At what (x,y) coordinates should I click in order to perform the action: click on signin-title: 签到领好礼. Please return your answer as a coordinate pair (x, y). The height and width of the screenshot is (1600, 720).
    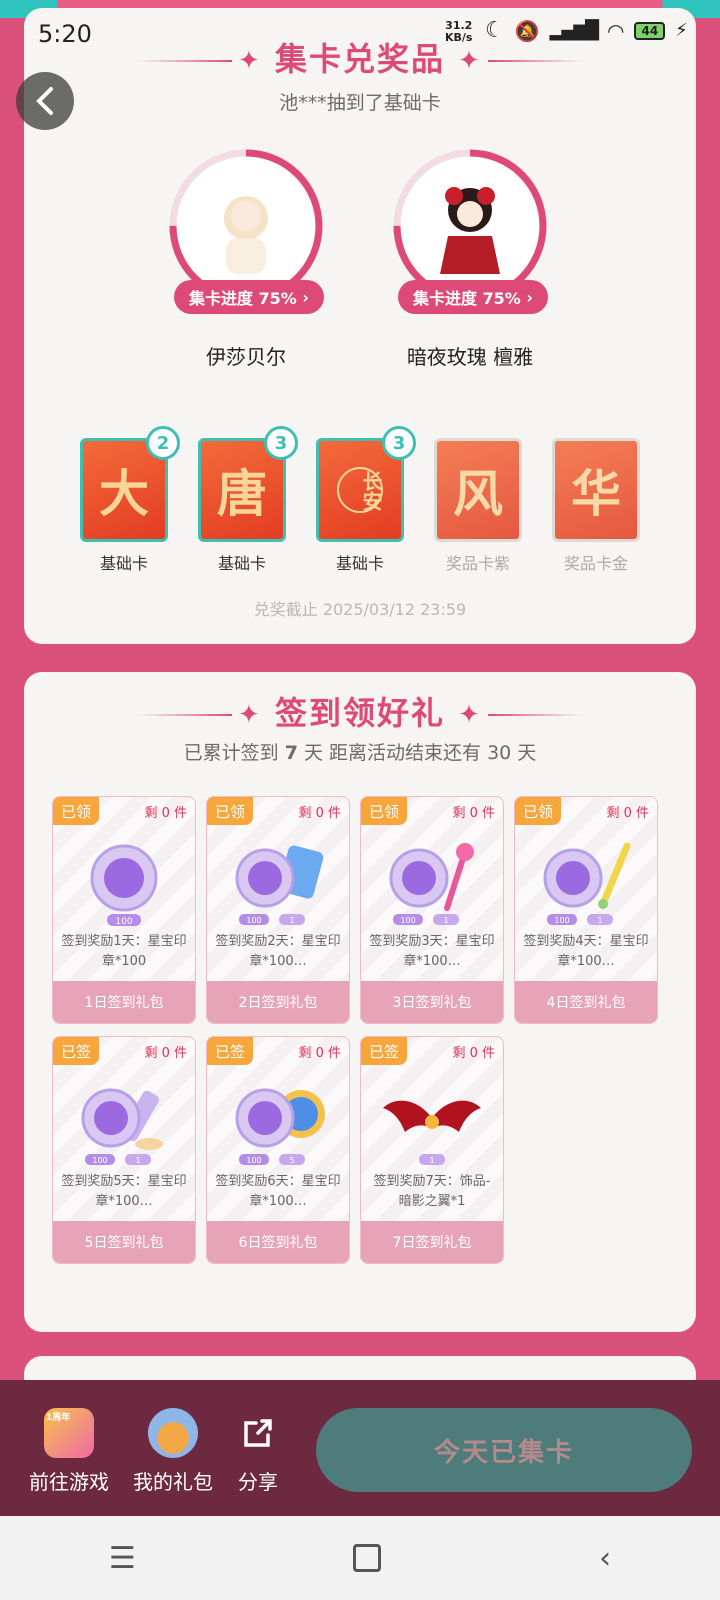
    Looking at the image, I should click on (359, 713).